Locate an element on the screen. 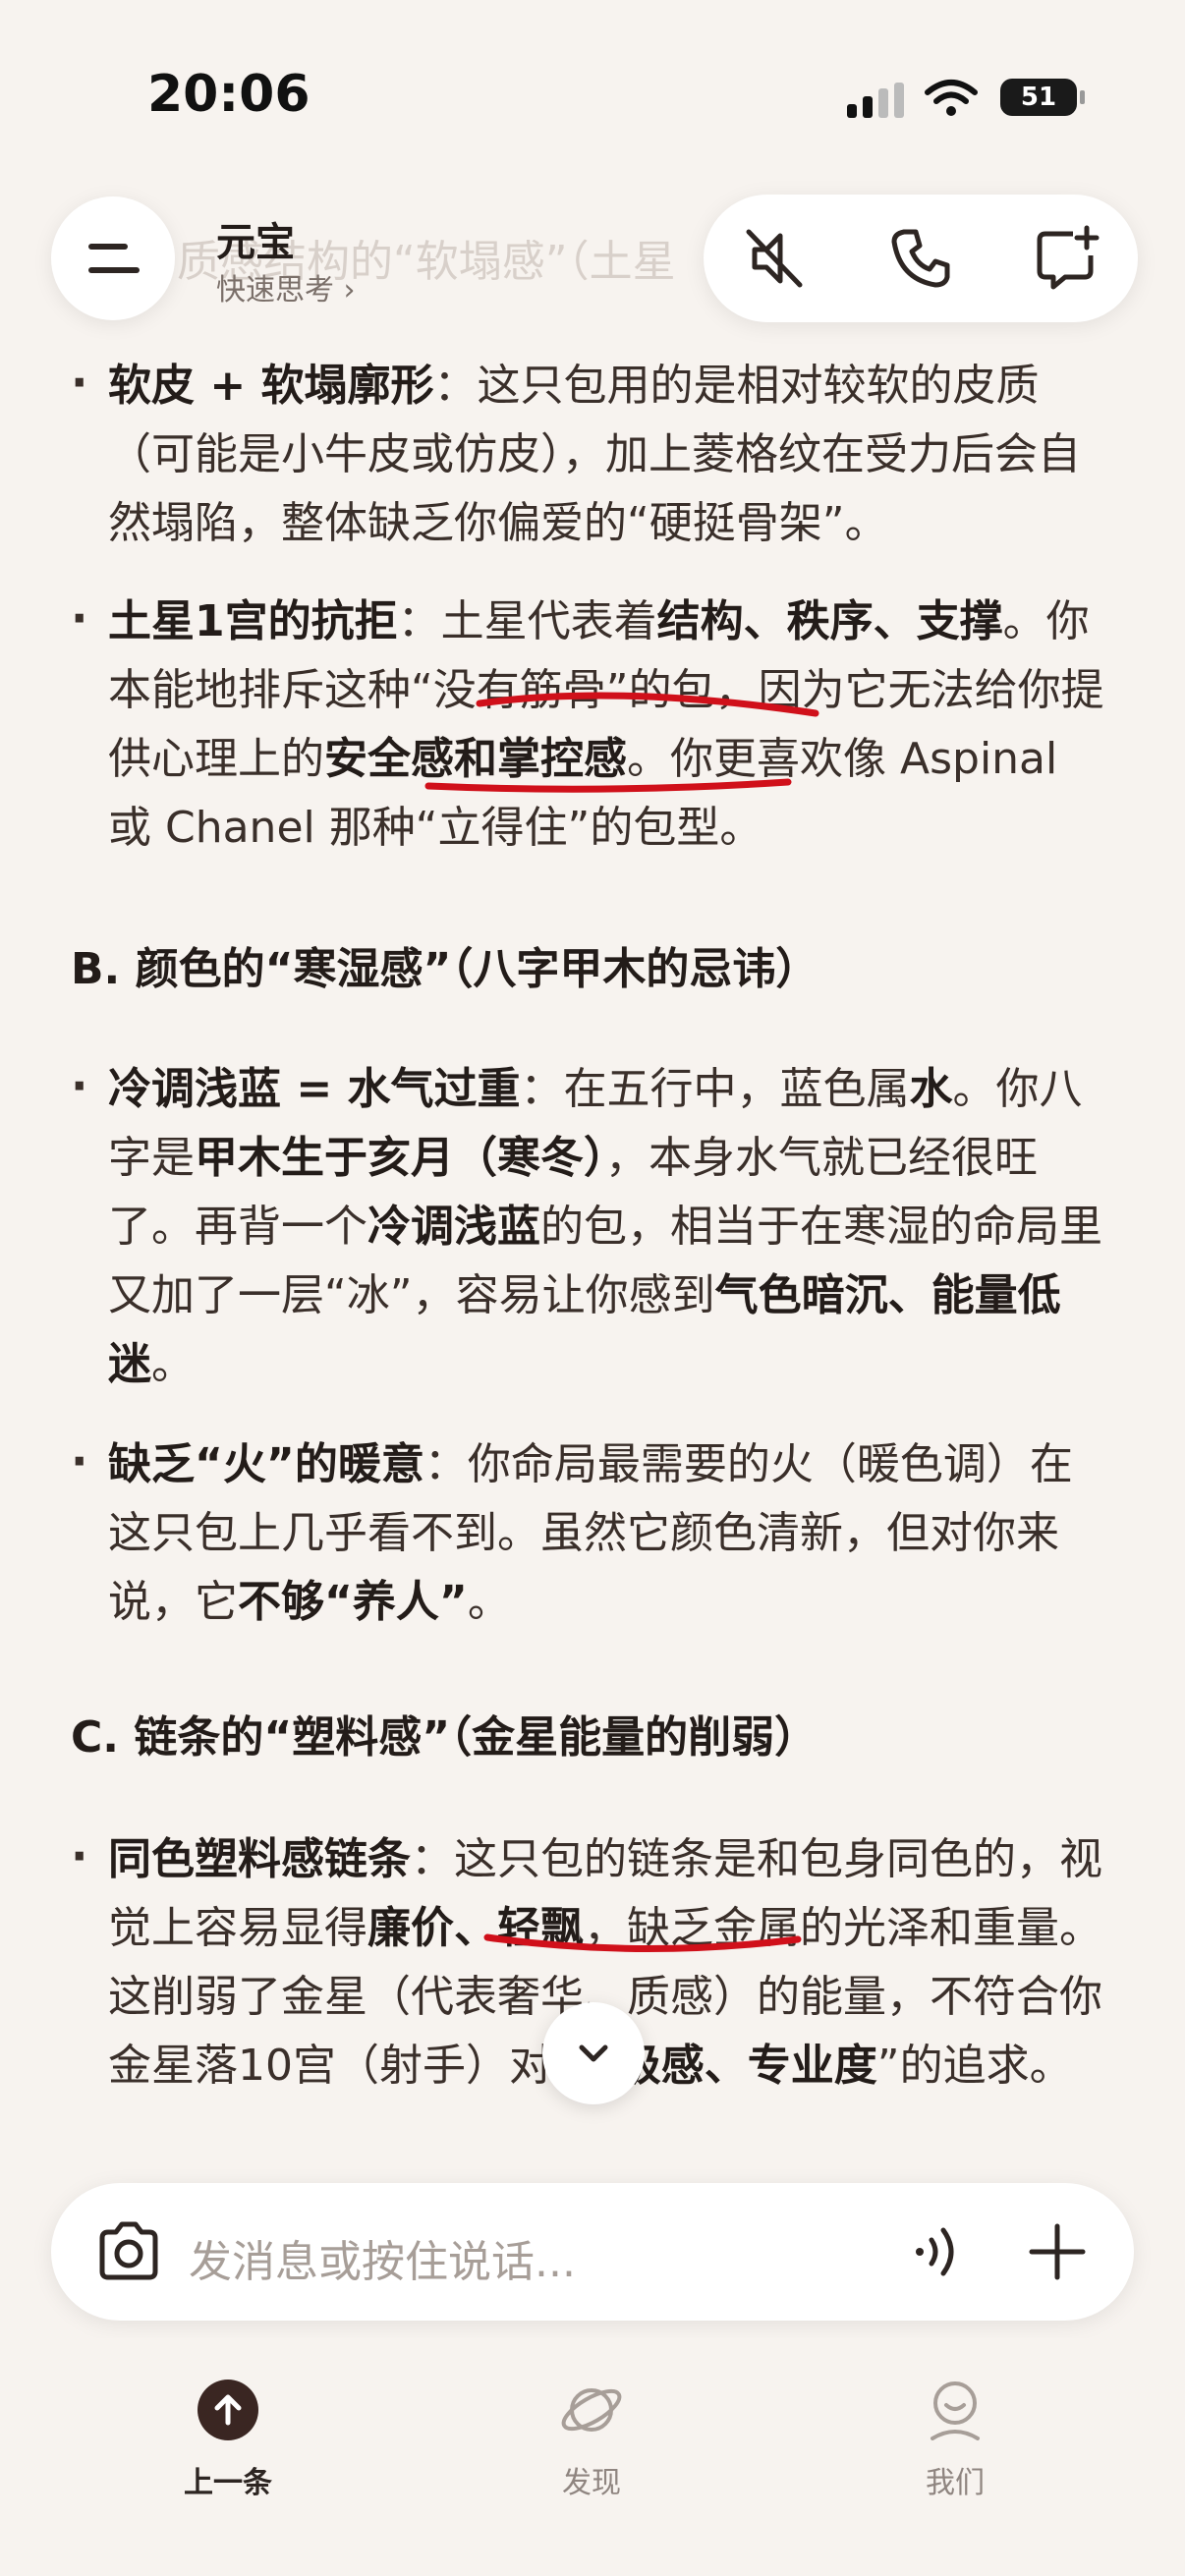 The width and height of the screenshot is (1185, 2576). menu-button is located at coordinates (113, 258).